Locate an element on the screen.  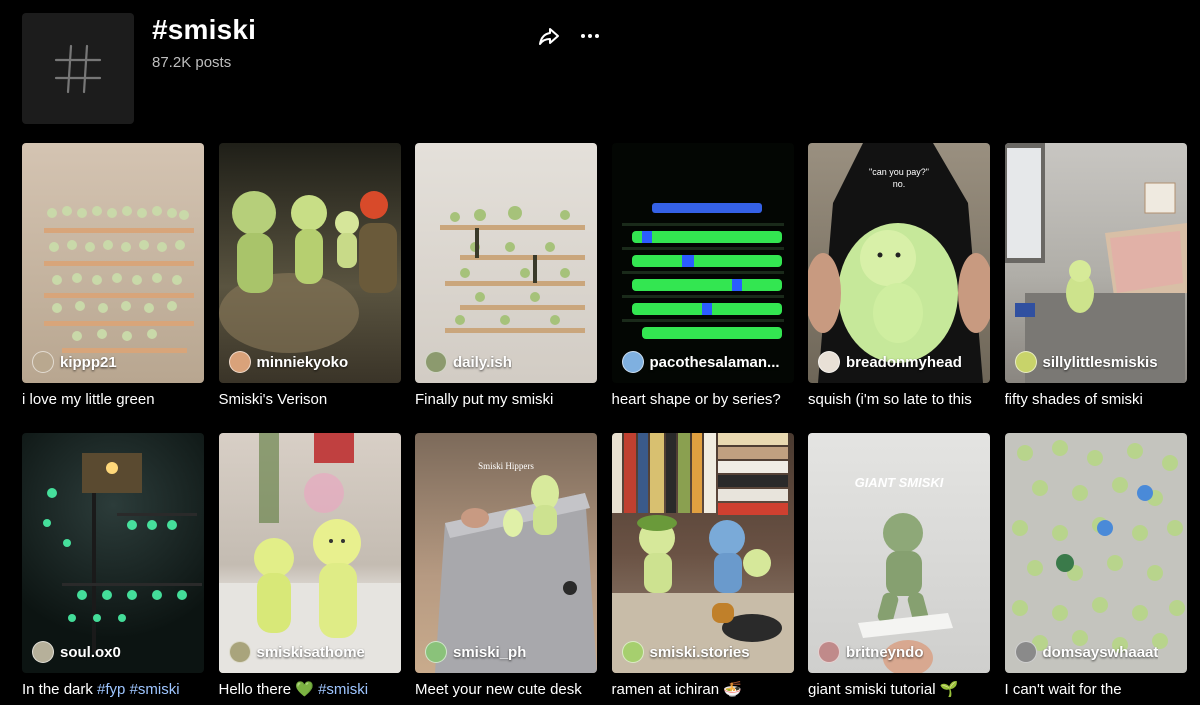
video-caption: In the dark #fyp #smiski is located at coordinates (113, 690).